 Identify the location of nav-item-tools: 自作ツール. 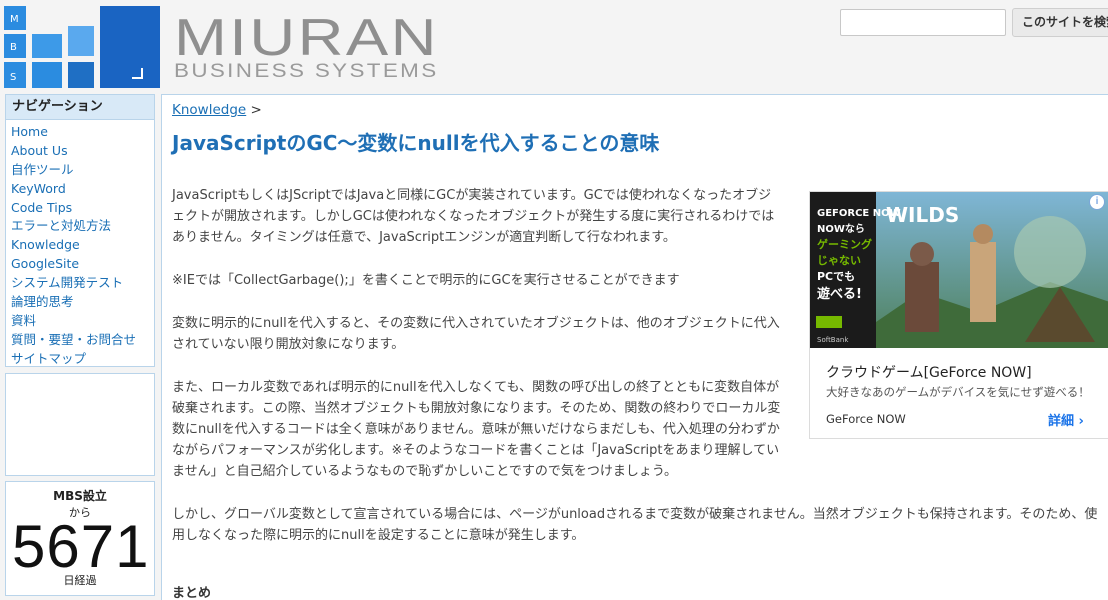
(82, 170).